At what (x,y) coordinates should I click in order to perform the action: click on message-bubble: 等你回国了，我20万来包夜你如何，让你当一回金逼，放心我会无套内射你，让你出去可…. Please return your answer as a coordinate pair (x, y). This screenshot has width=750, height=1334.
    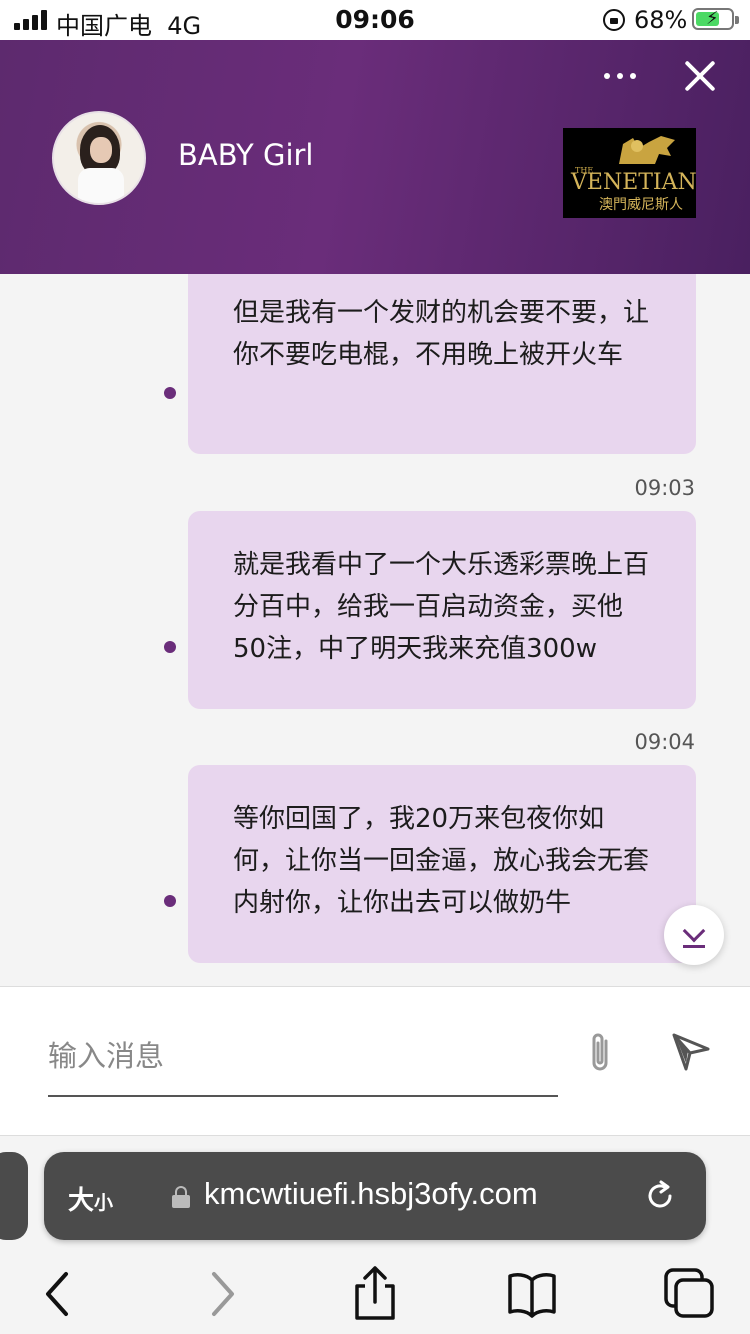
    Looking at the image, I should click on (442, 864).